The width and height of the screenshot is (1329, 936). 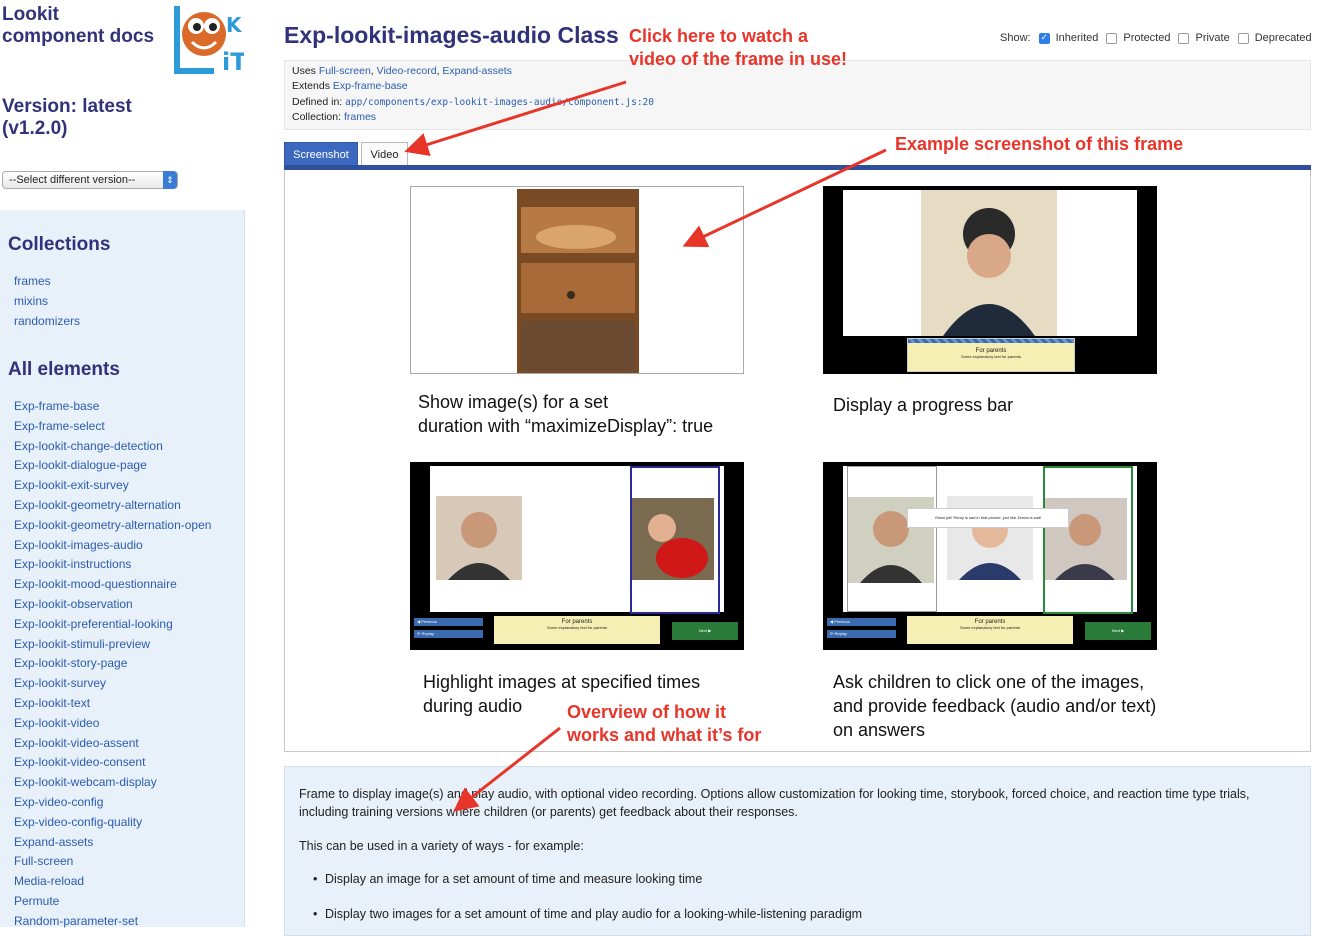 I want to click on version-select: --Select different version-- ⇕, so click(x=90, y=180).